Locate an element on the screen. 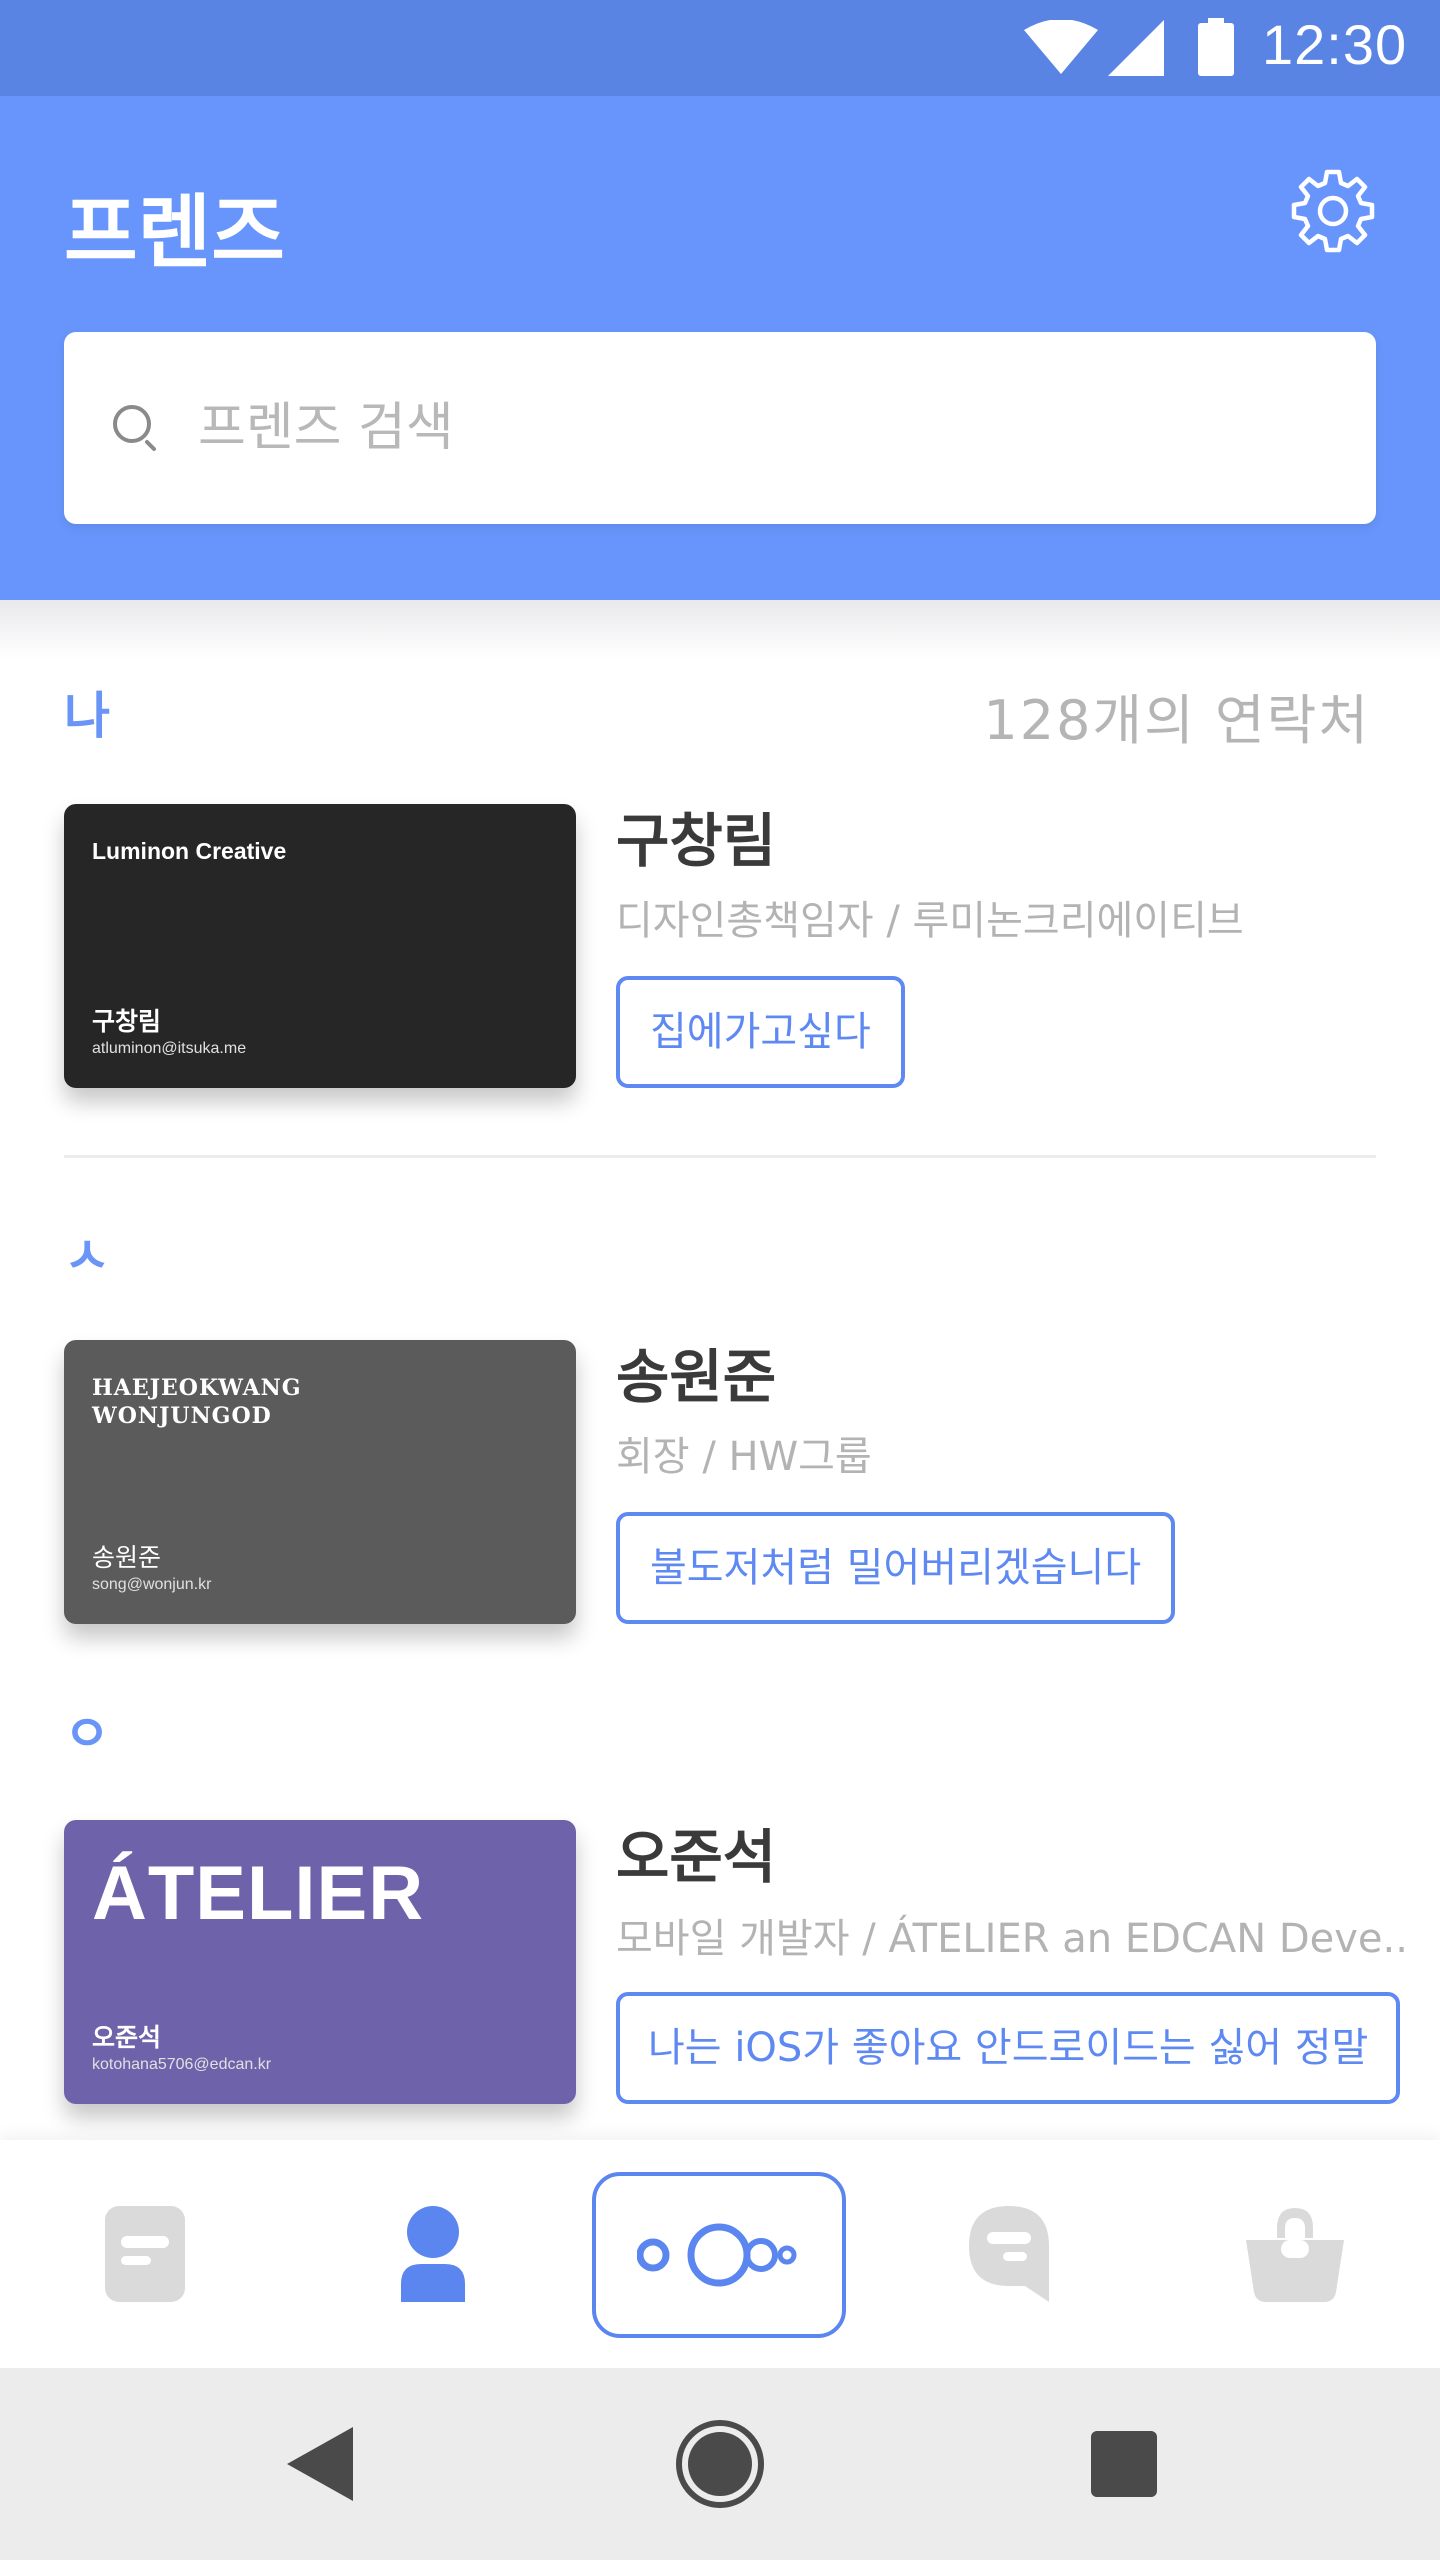 The image size is (1440, 2560). bottom-navigation is located at coordinates (720, 2254).